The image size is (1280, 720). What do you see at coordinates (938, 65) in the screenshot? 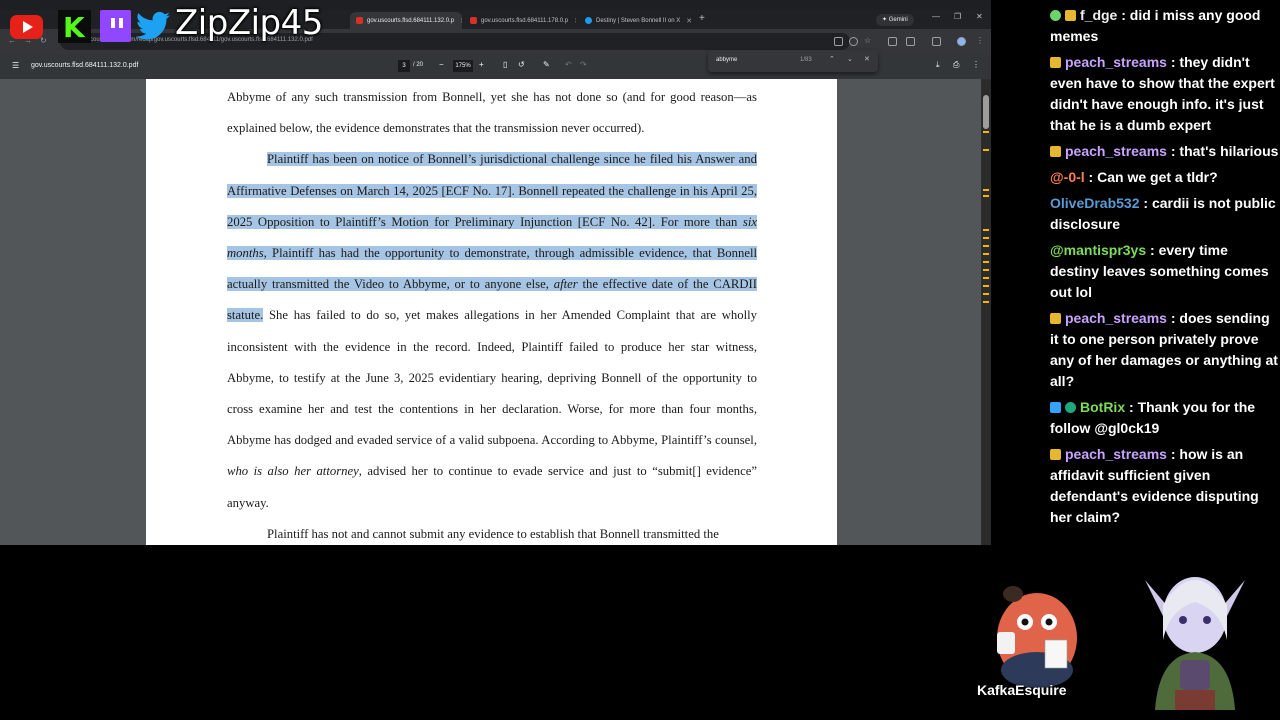
I see `download-icon: ⤓` at bounding box center [938, 65].